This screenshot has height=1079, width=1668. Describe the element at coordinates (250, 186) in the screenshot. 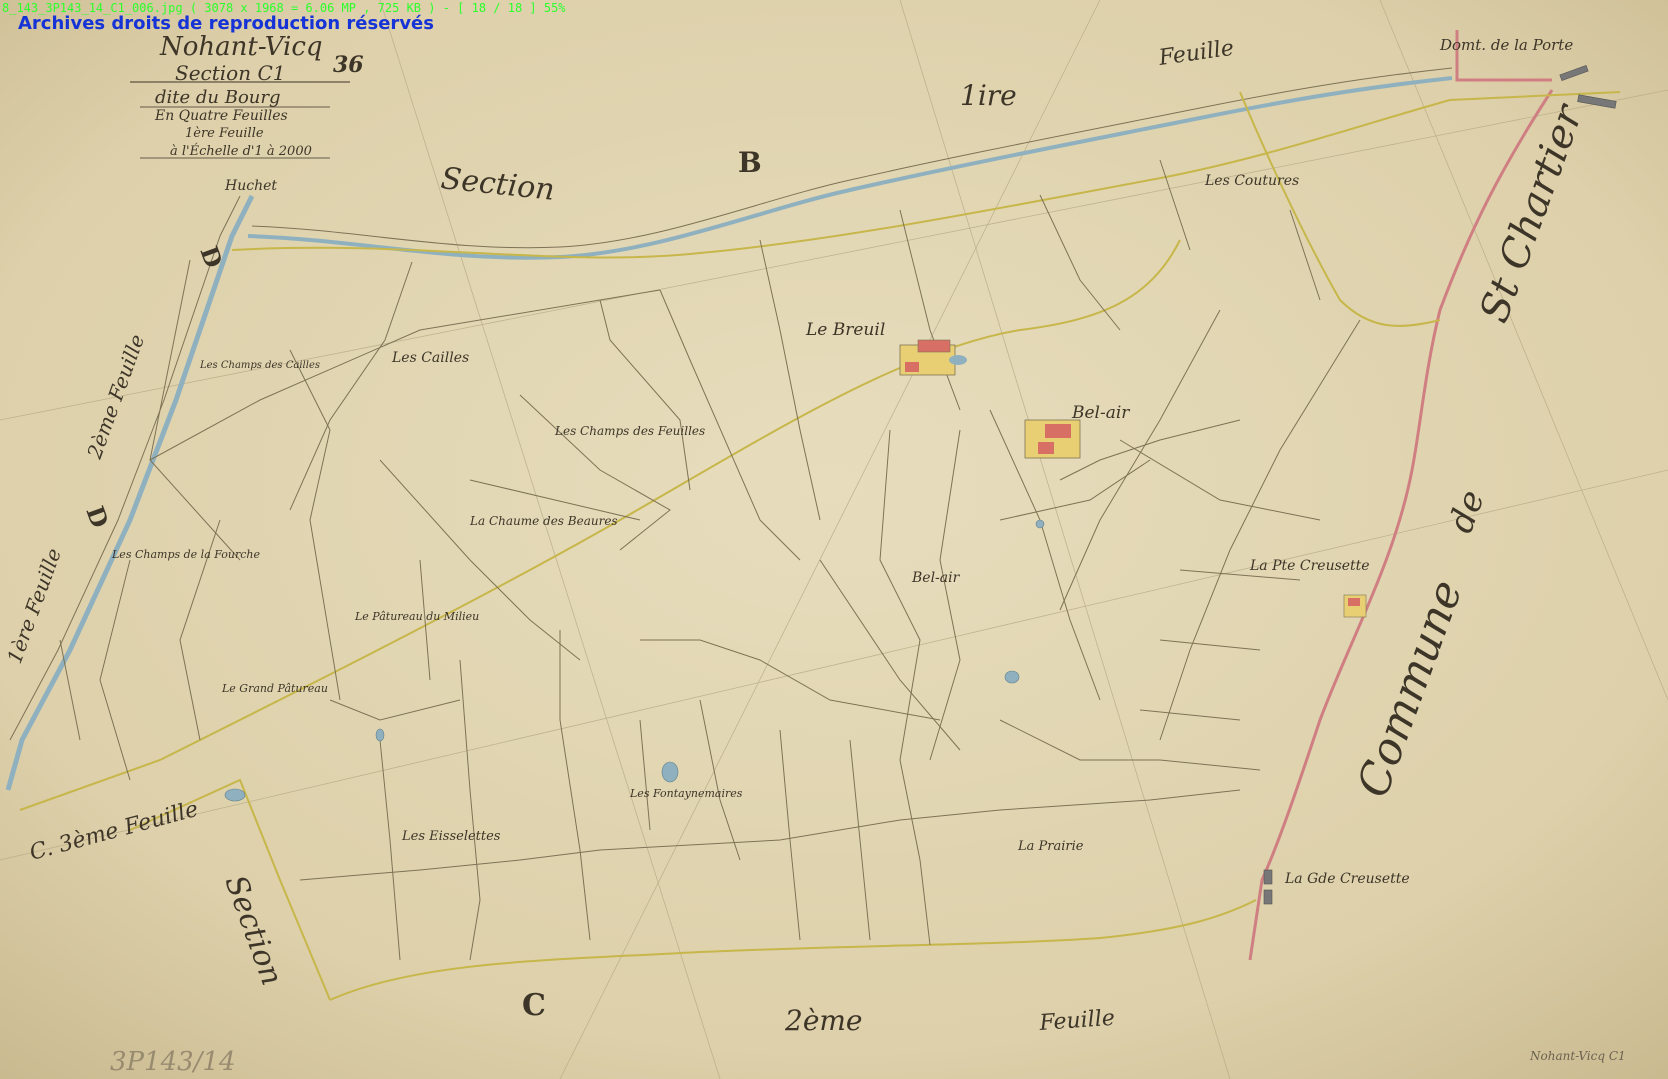

I see `cartouche-signature: Huchet` at that location.